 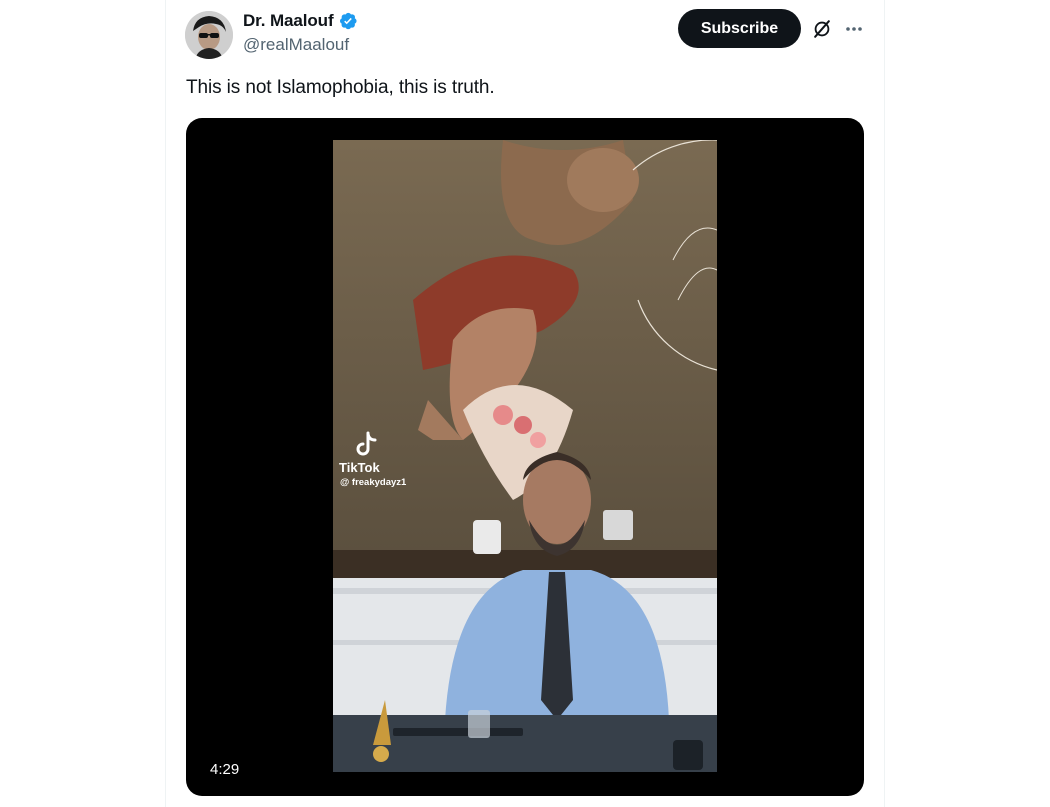 I want to click on tiktok-icon, so click(x=366, y=443).